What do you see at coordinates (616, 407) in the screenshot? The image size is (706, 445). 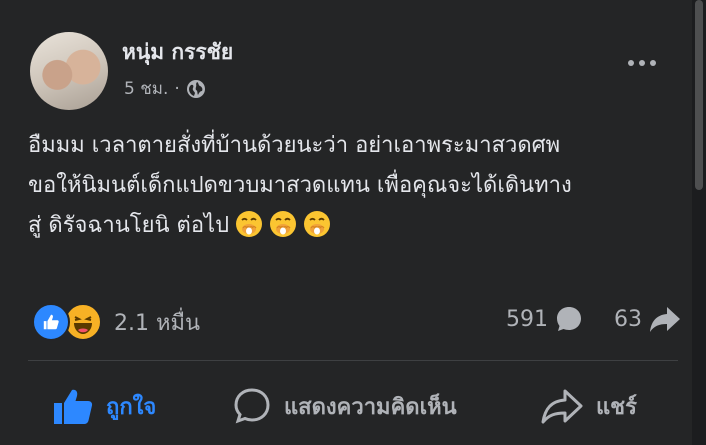 I see `share-label: แชร์` at bounding box center [616, 407].